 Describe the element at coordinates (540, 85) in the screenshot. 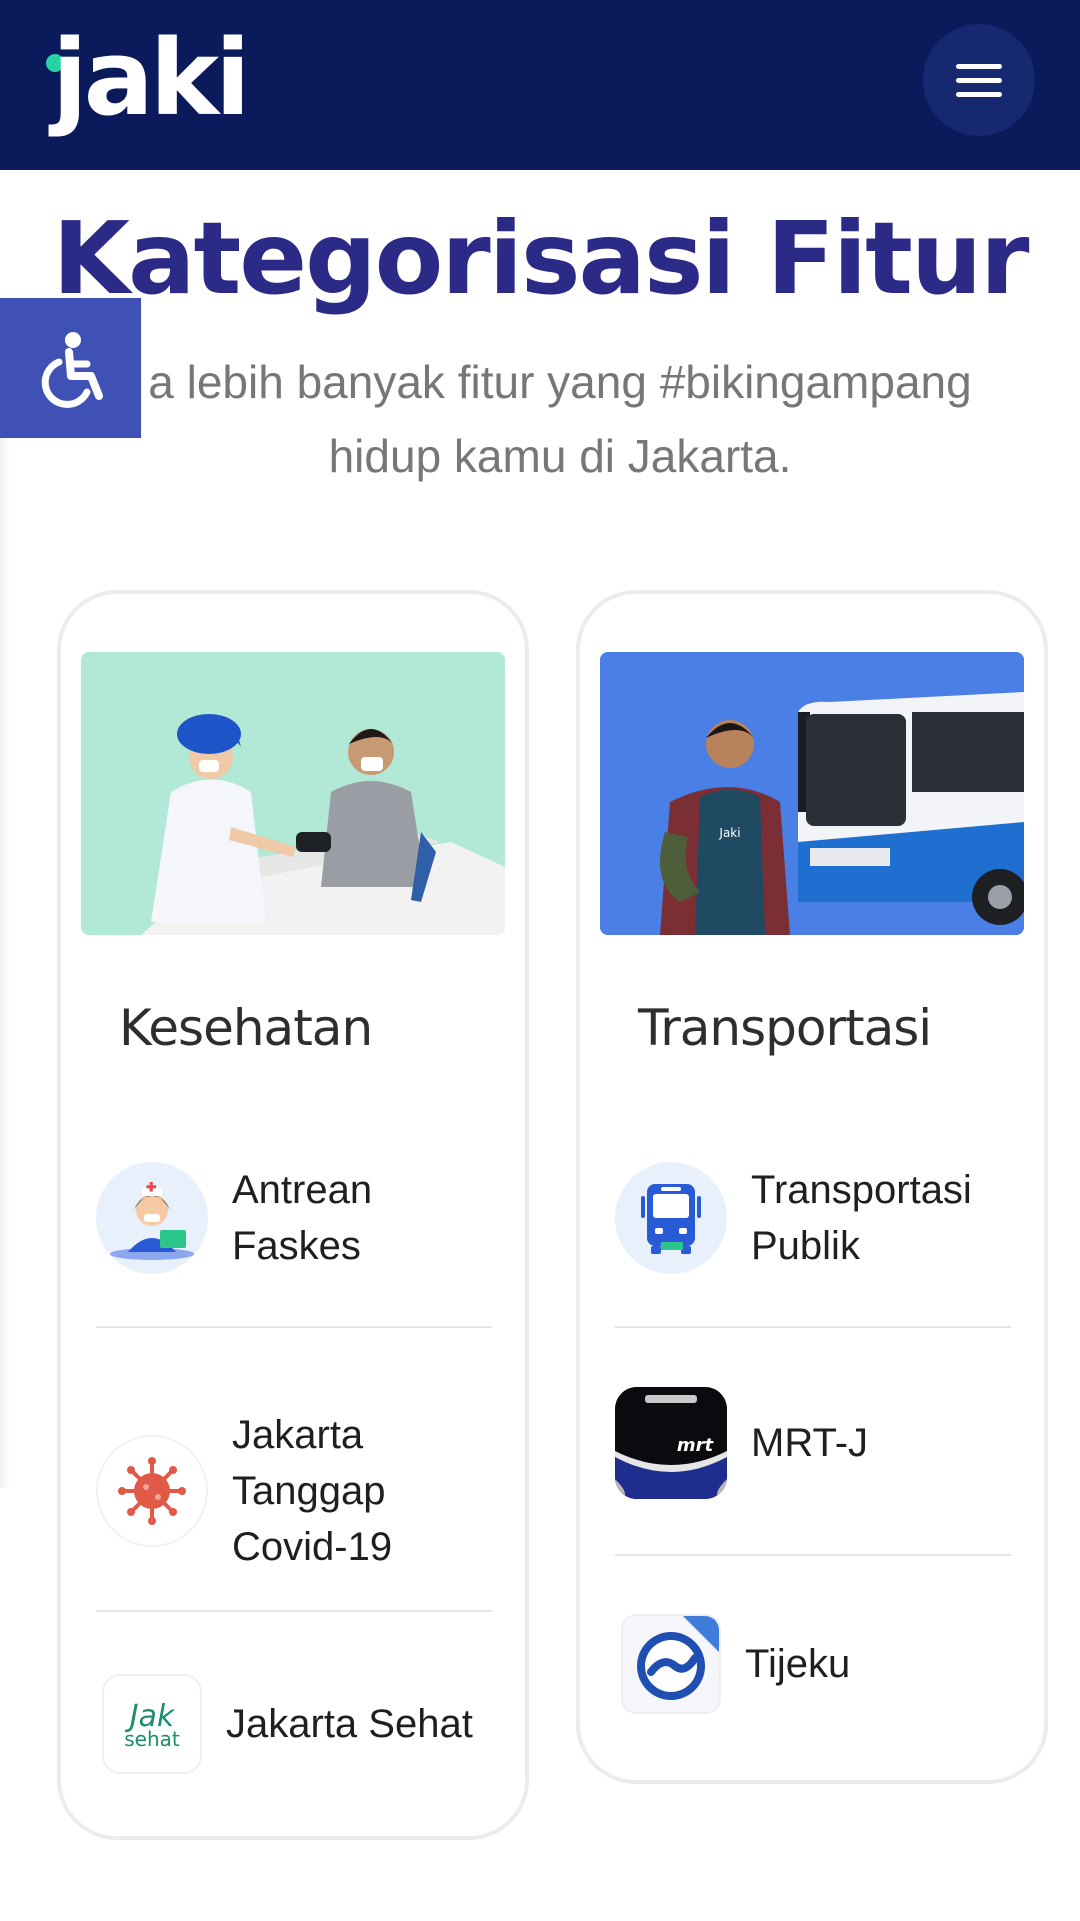

I see `top-navbar: jaki` at that location.